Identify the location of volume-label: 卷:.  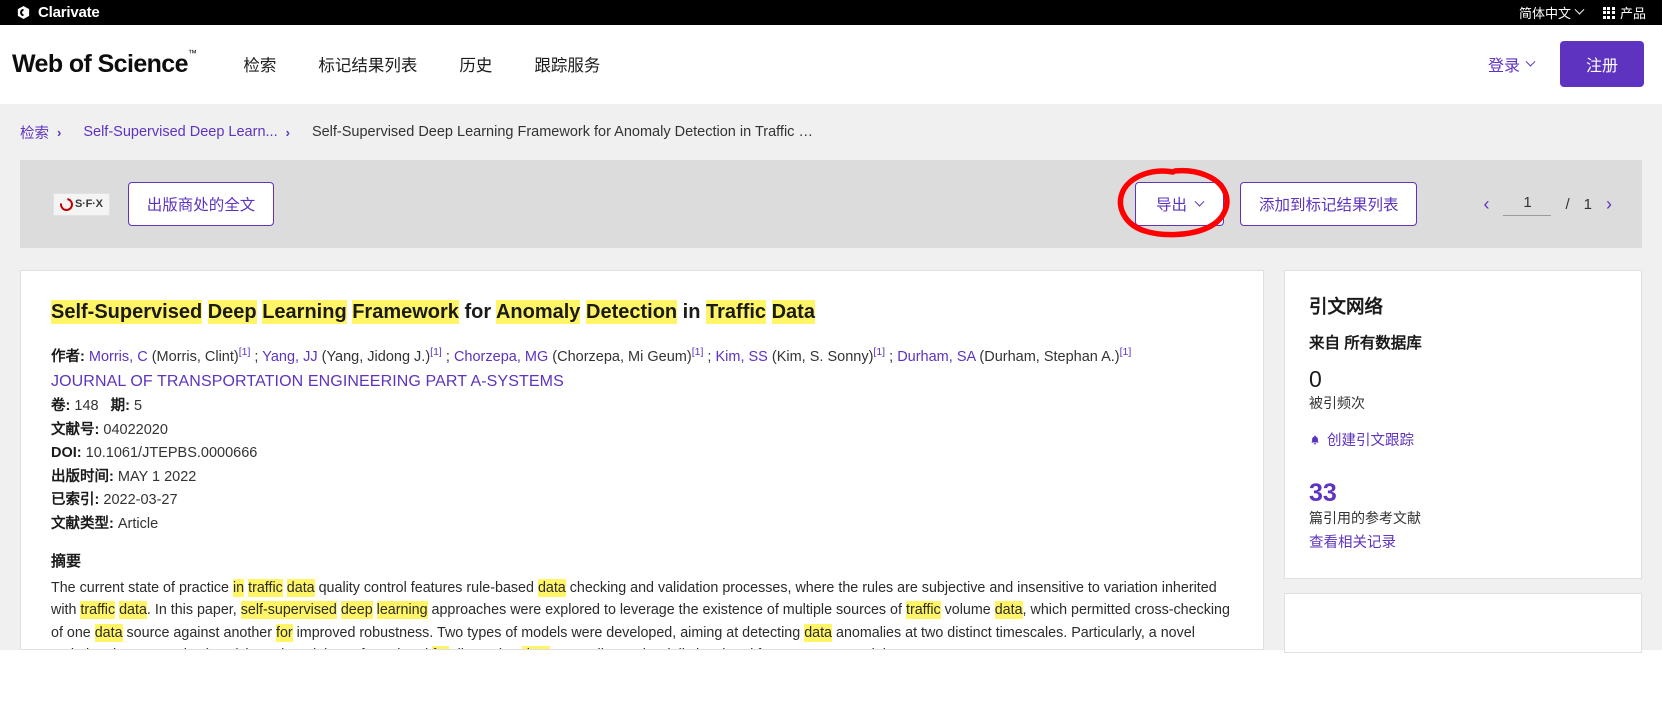
(61, 406).